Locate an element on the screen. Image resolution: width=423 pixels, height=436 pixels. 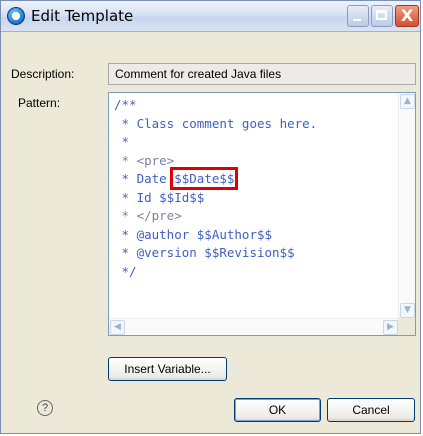
code-line: /** is located at coordinates (125, 104).